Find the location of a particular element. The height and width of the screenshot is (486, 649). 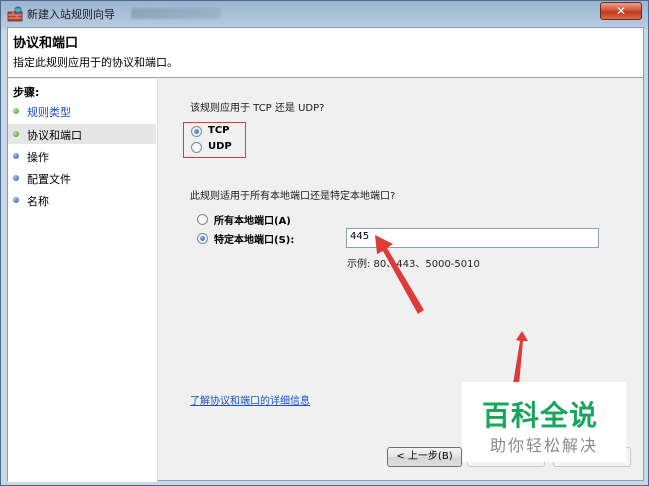

watermark-sub: 助你轻松解决 is located at coordinates (544, 445).